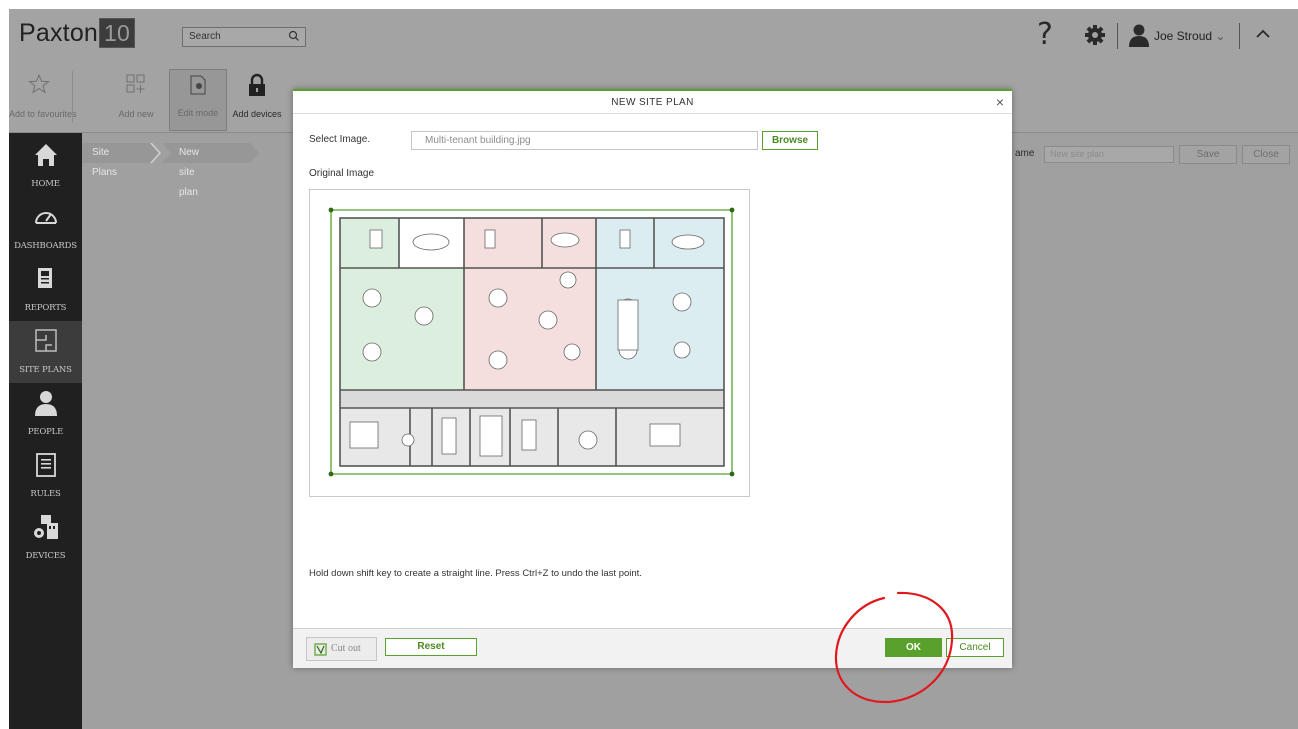 The image size is (1298, 729). What do you see at coordinates (43, 100) in the screenshot?
I see `add-to-favourites-button: Add to favourites` at bounding box center [43, 100].